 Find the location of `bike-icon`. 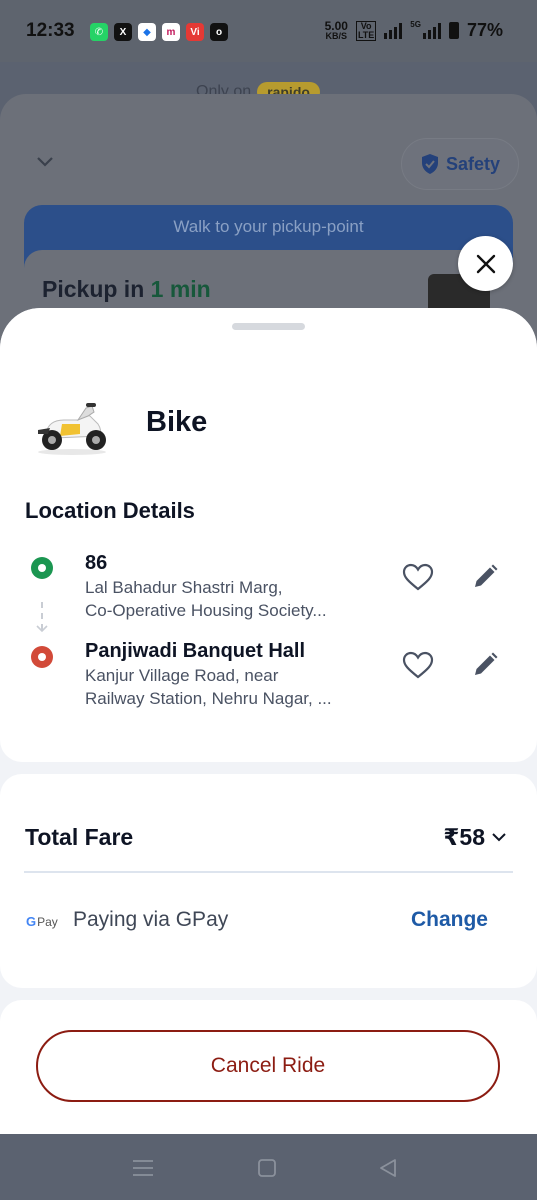

bike-icon is located at coordinates (72, 429).